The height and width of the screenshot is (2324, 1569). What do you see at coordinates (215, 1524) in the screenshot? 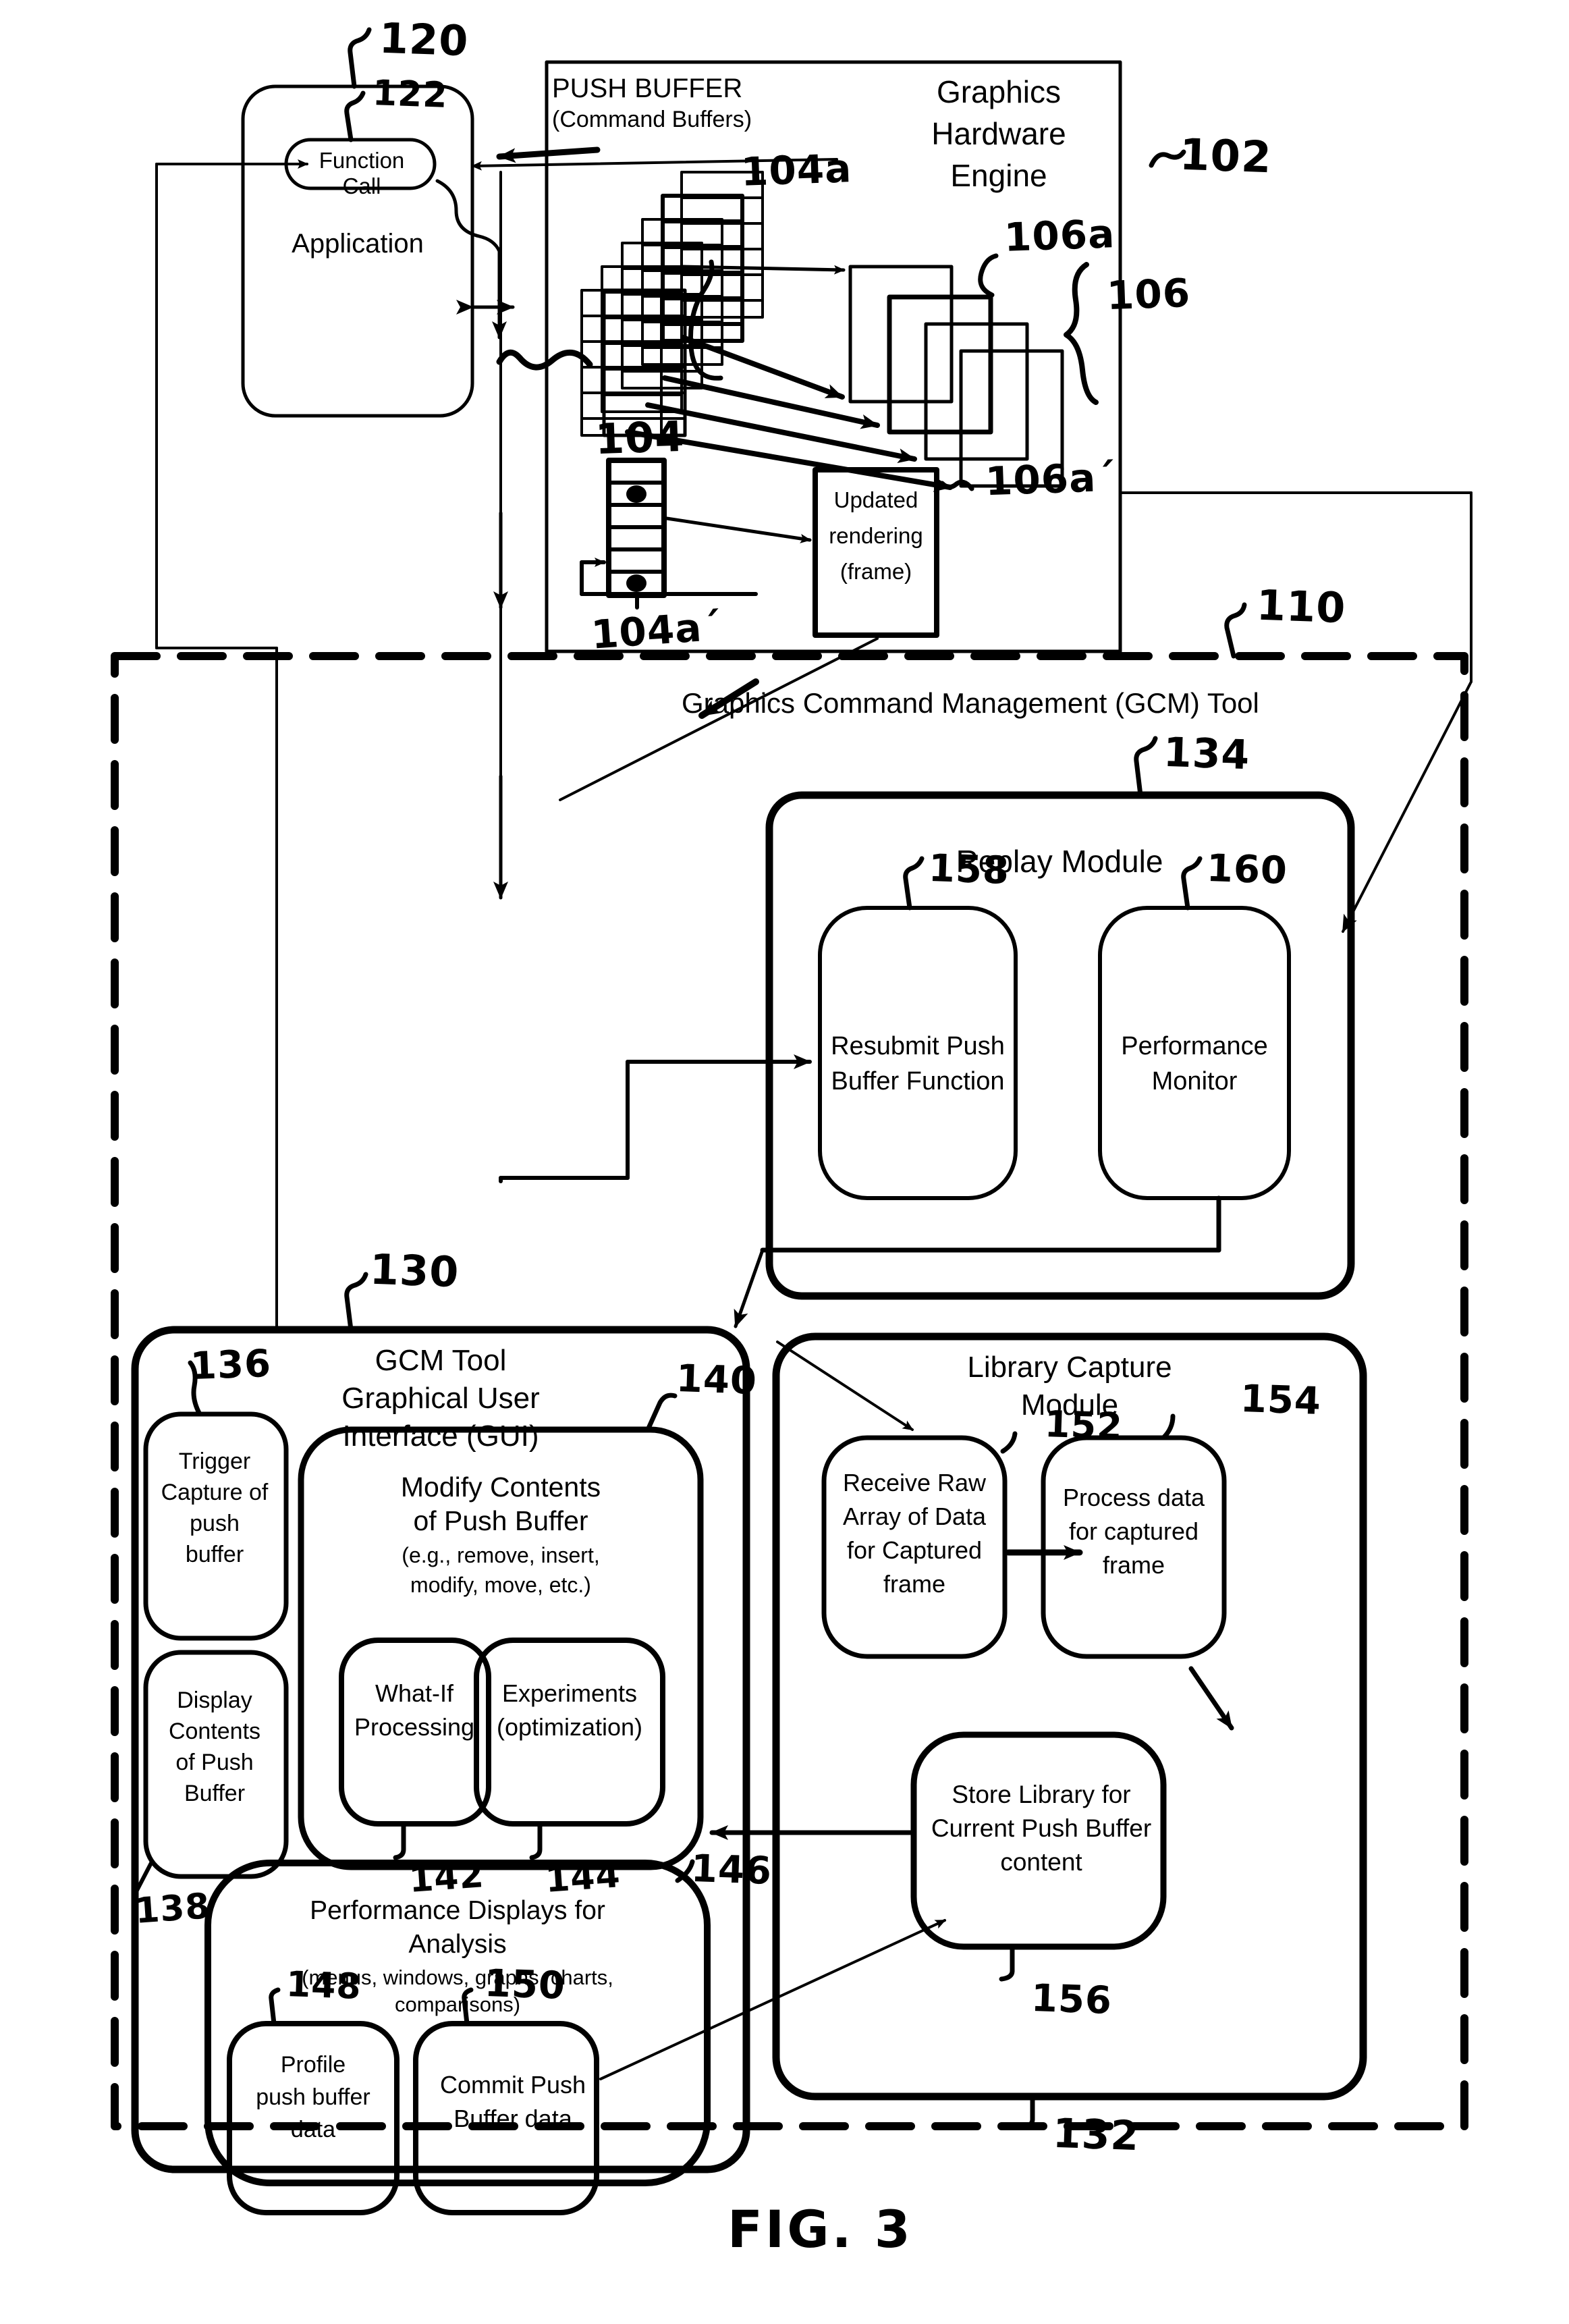
I see `trigger-capture-line3: push` at bounding box center [215, 1524].